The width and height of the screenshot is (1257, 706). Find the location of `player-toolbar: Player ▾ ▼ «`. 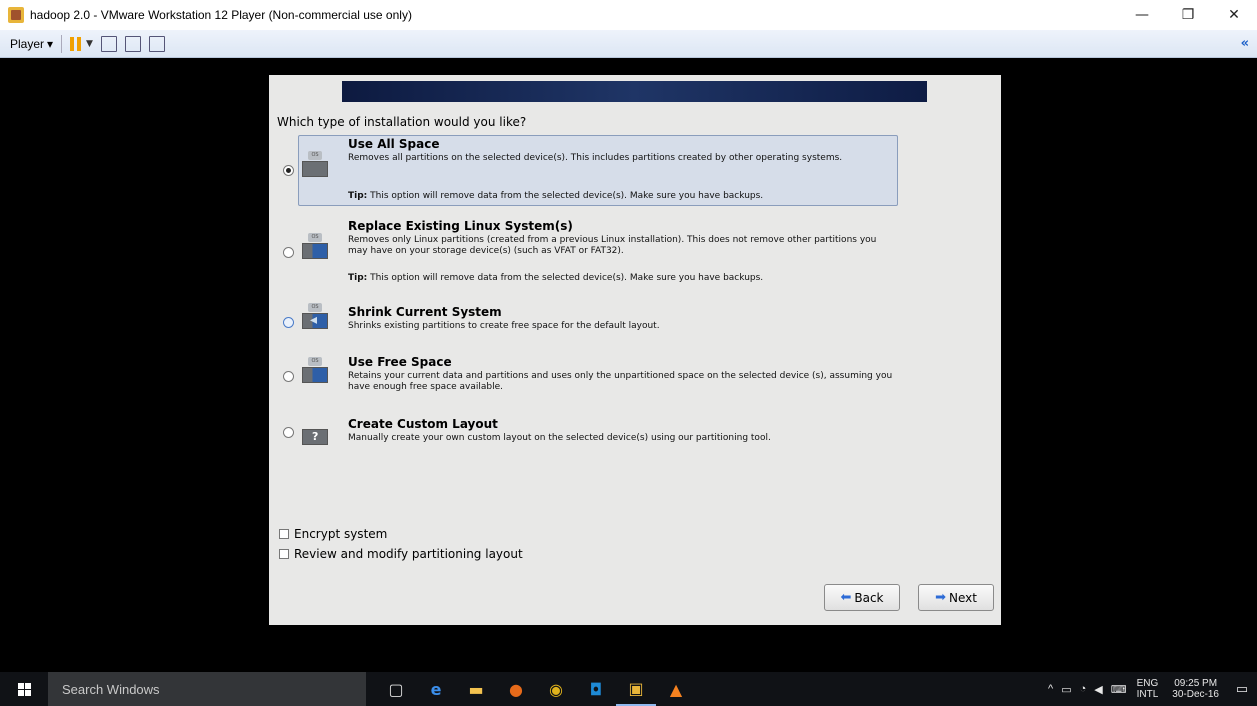

player-toolbar: Player ▾ ▼ « is located at coordinates (628, 44).